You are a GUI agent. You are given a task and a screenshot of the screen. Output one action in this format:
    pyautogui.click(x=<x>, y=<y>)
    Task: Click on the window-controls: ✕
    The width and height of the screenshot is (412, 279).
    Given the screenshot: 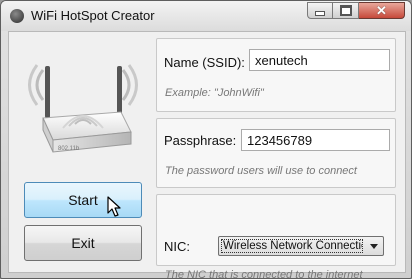 What is the action you would take?
    pyautogui.click(x=356, y=11)
    